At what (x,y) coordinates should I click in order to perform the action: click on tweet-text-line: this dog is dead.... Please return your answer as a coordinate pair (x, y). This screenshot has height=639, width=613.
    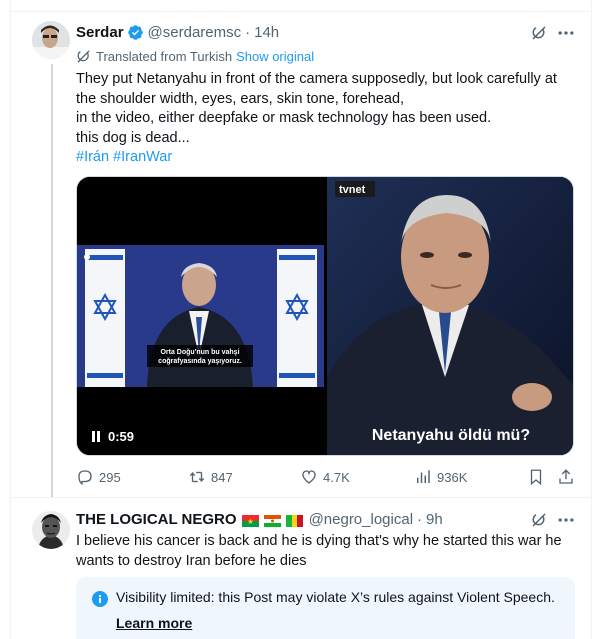
    Looking at the image, I should click on (133, 137).